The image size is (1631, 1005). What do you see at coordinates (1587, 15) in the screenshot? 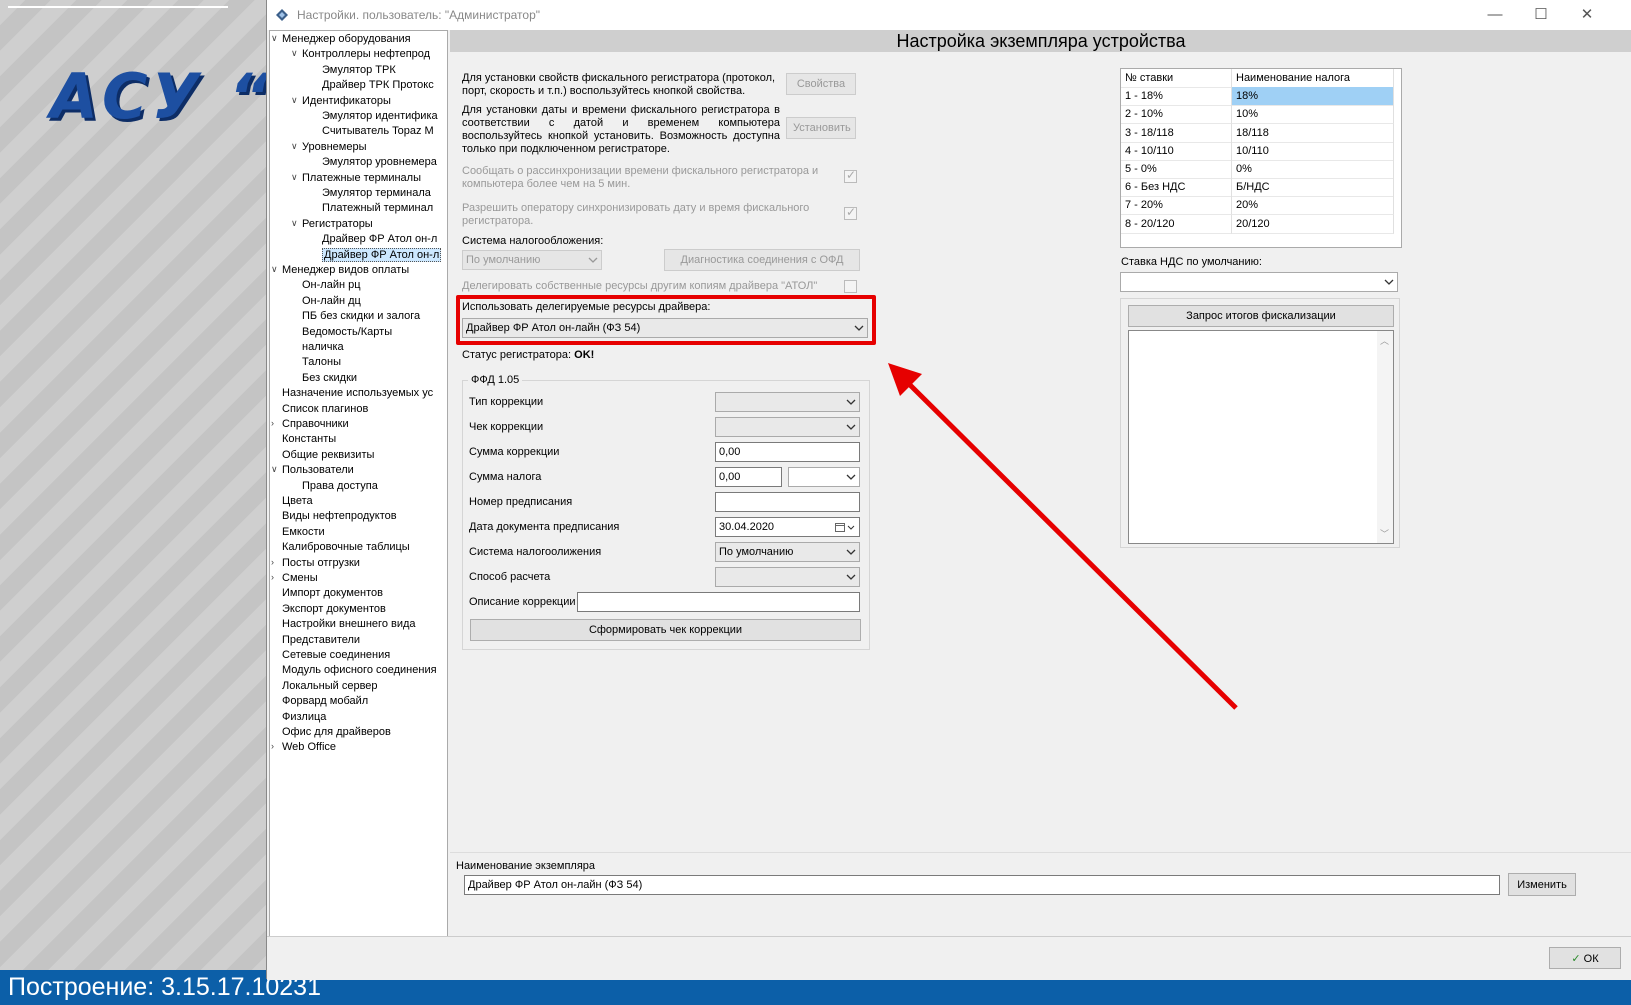
I see `close-button: ✕` at bounding box center [1587, 15].